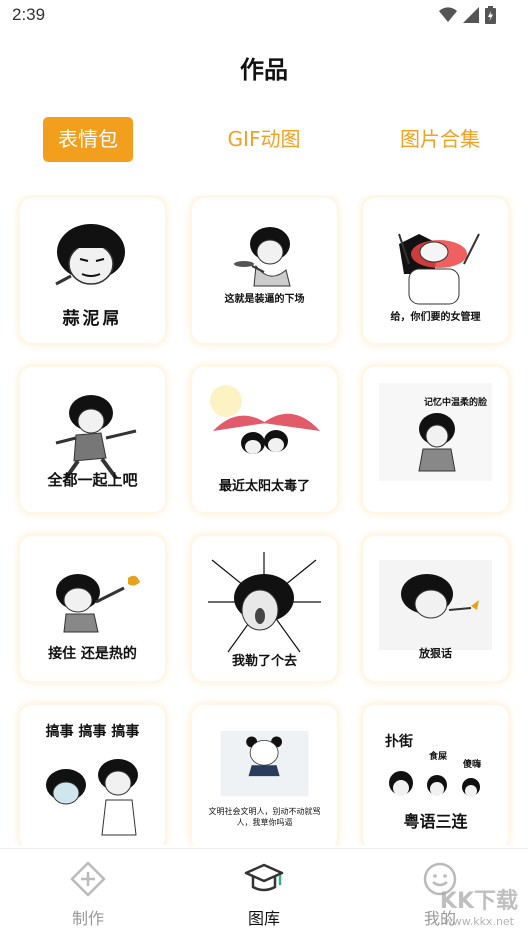 The image size is (528, 939). What do you see at coordinates (435, 821) in the screenshot?
I see `meme-caption: 粤语三连` at bounding box center [435, 821].